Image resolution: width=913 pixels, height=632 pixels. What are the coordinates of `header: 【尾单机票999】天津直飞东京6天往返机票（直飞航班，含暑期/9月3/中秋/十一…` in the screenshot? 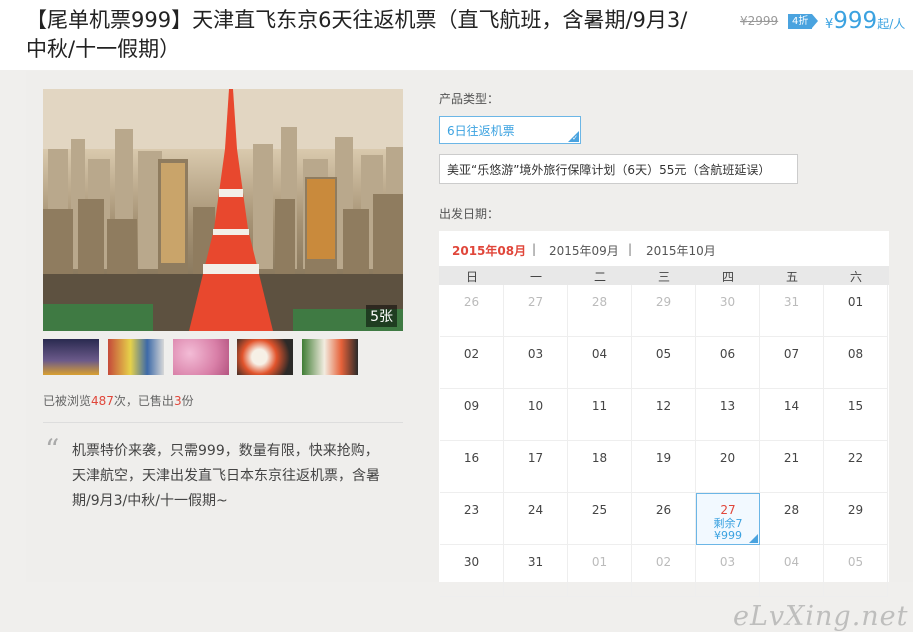 It's located at (456, 35).